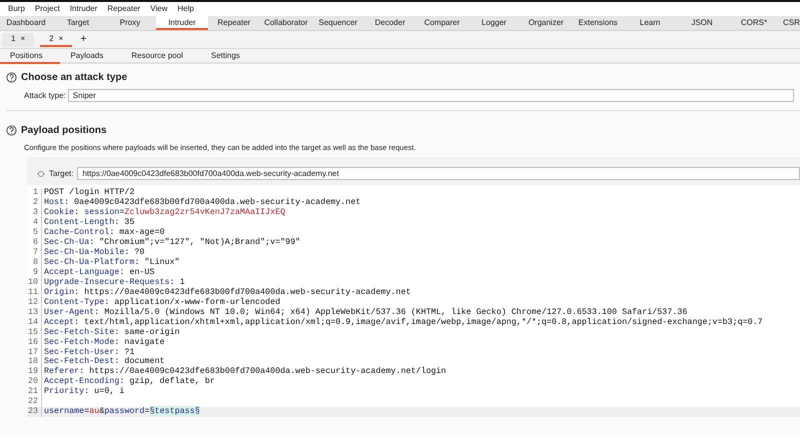  What do you see at coordinates (33, 392) in the screenshot?
I see `line-number: 21` at bounding box center [33, 392].